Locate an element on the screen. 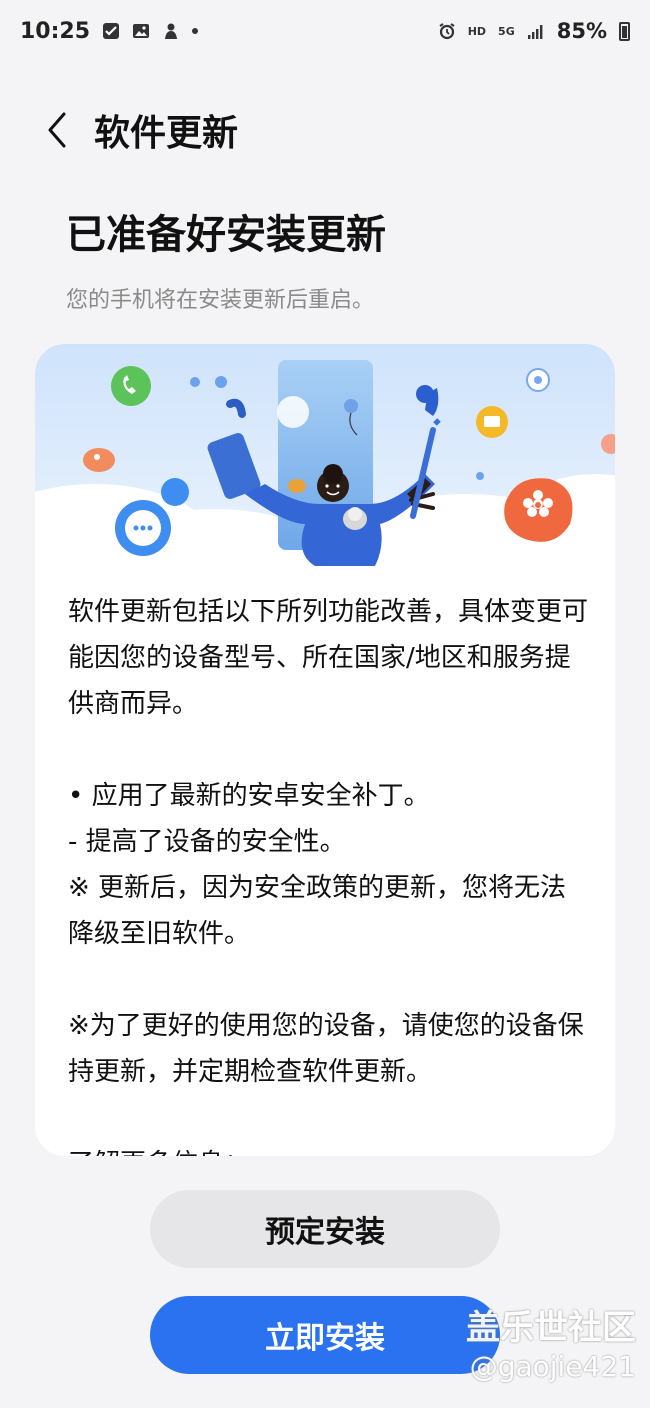 This screenshot has height=1408, width=650. status-bar: 10:25 HD 5G 85% is located at coordinates (325, 31).